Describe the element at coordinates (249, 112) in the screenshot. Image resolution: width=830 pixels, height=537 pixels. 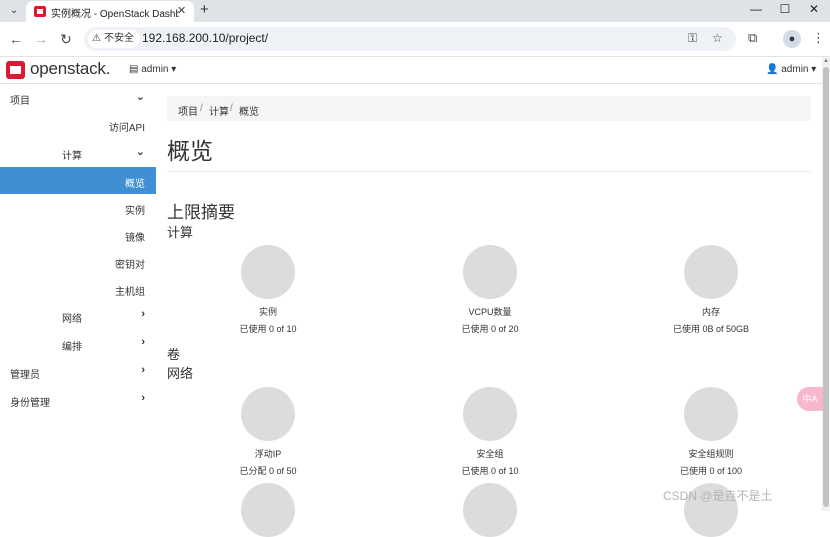
I see `breadcrumb-item-overview: 概览` at that location.